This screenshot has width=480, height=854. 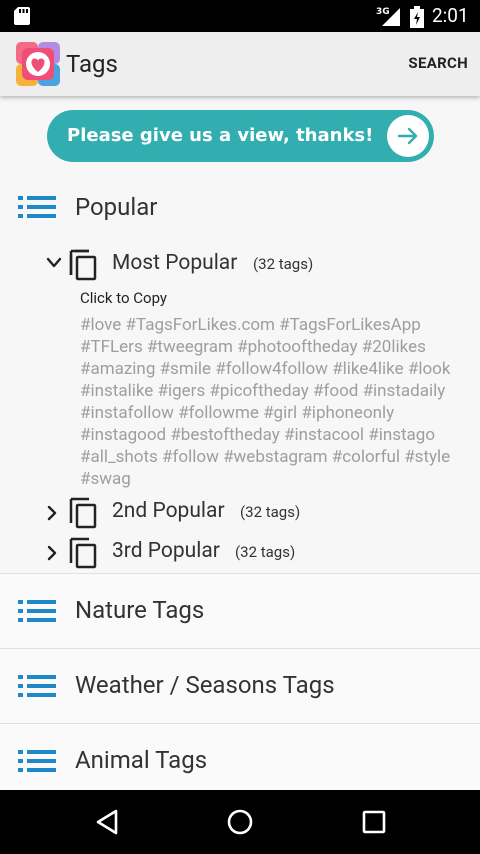 I want to click on category-title: Nature Tags, so click(x=140, y=610).